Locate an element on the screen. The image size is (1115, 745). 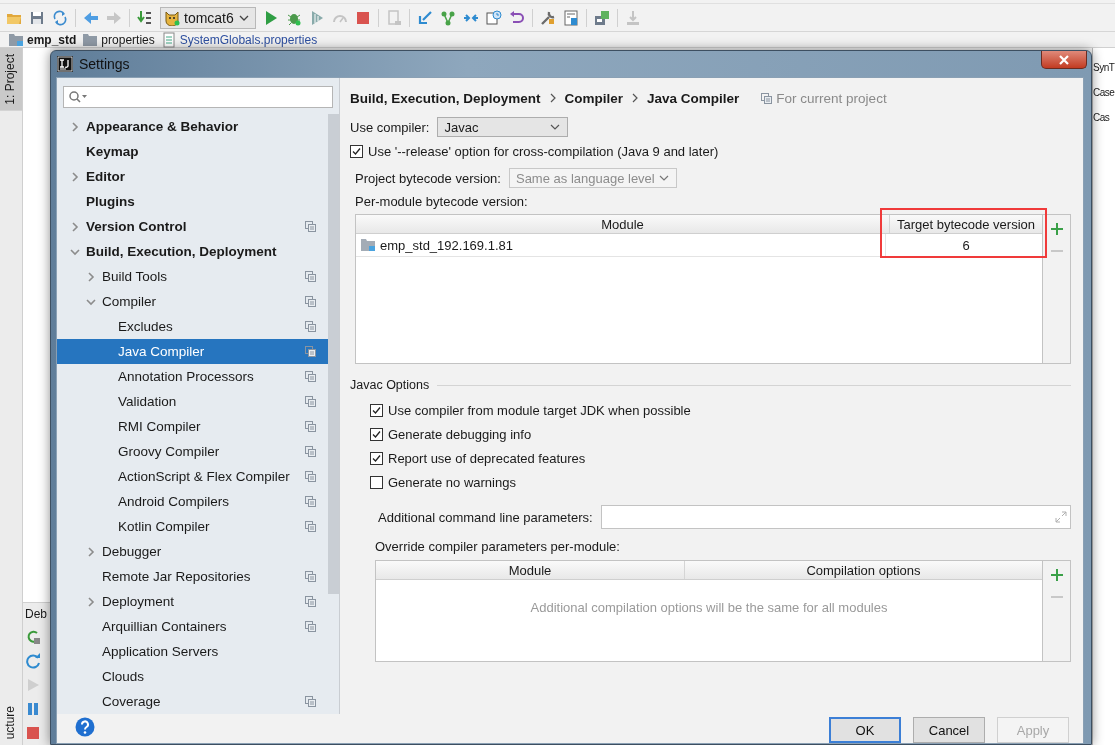
table-cell: 6 is located at coordinates (966, 245).